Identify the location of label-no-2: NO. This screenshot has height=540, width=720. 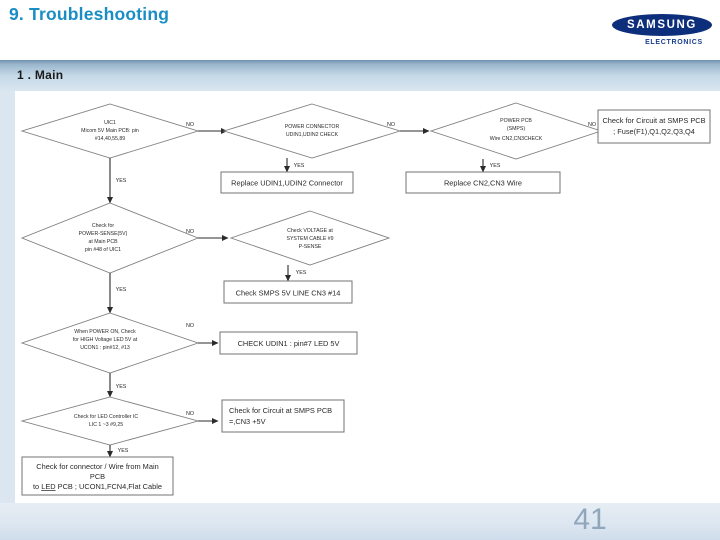
(391, 125).